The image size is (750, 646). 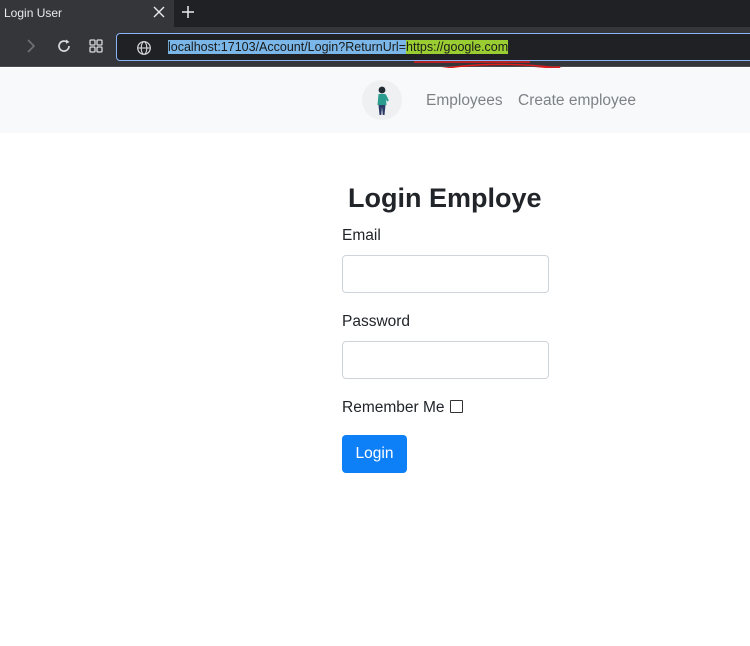 I want to click on url-highlight-path: localhost:17103/Account/Login?ReturnUrl=, so click(x=287, y=47).